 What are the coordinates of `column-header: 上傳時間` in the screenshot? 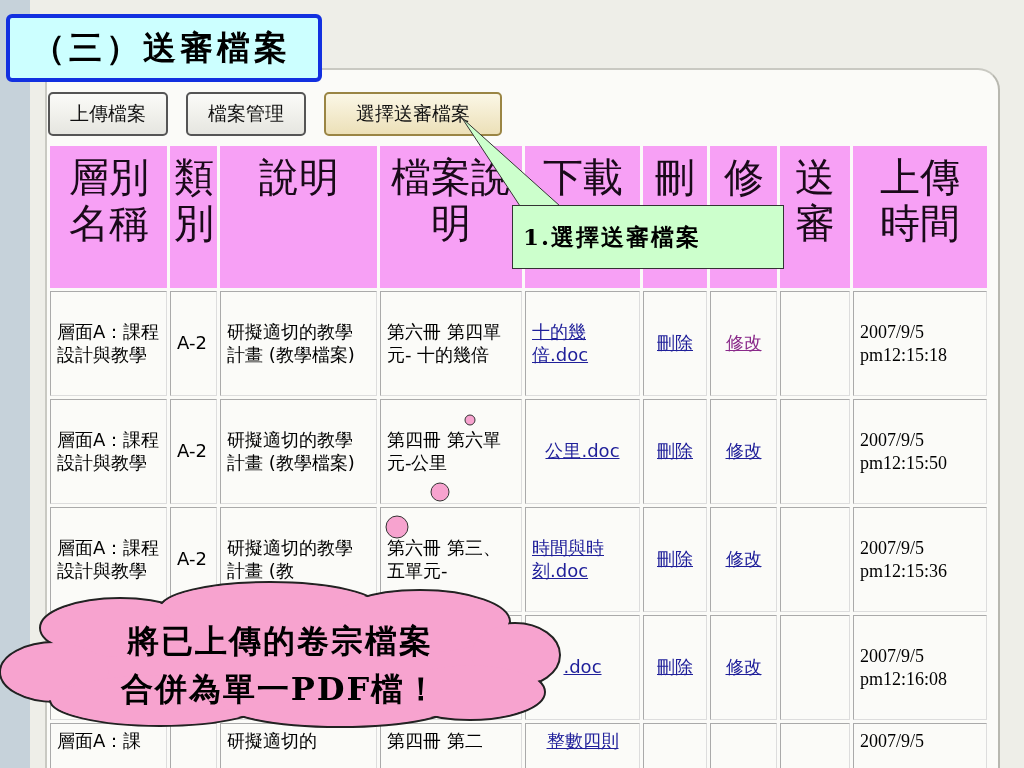 It's located at (920, 217).